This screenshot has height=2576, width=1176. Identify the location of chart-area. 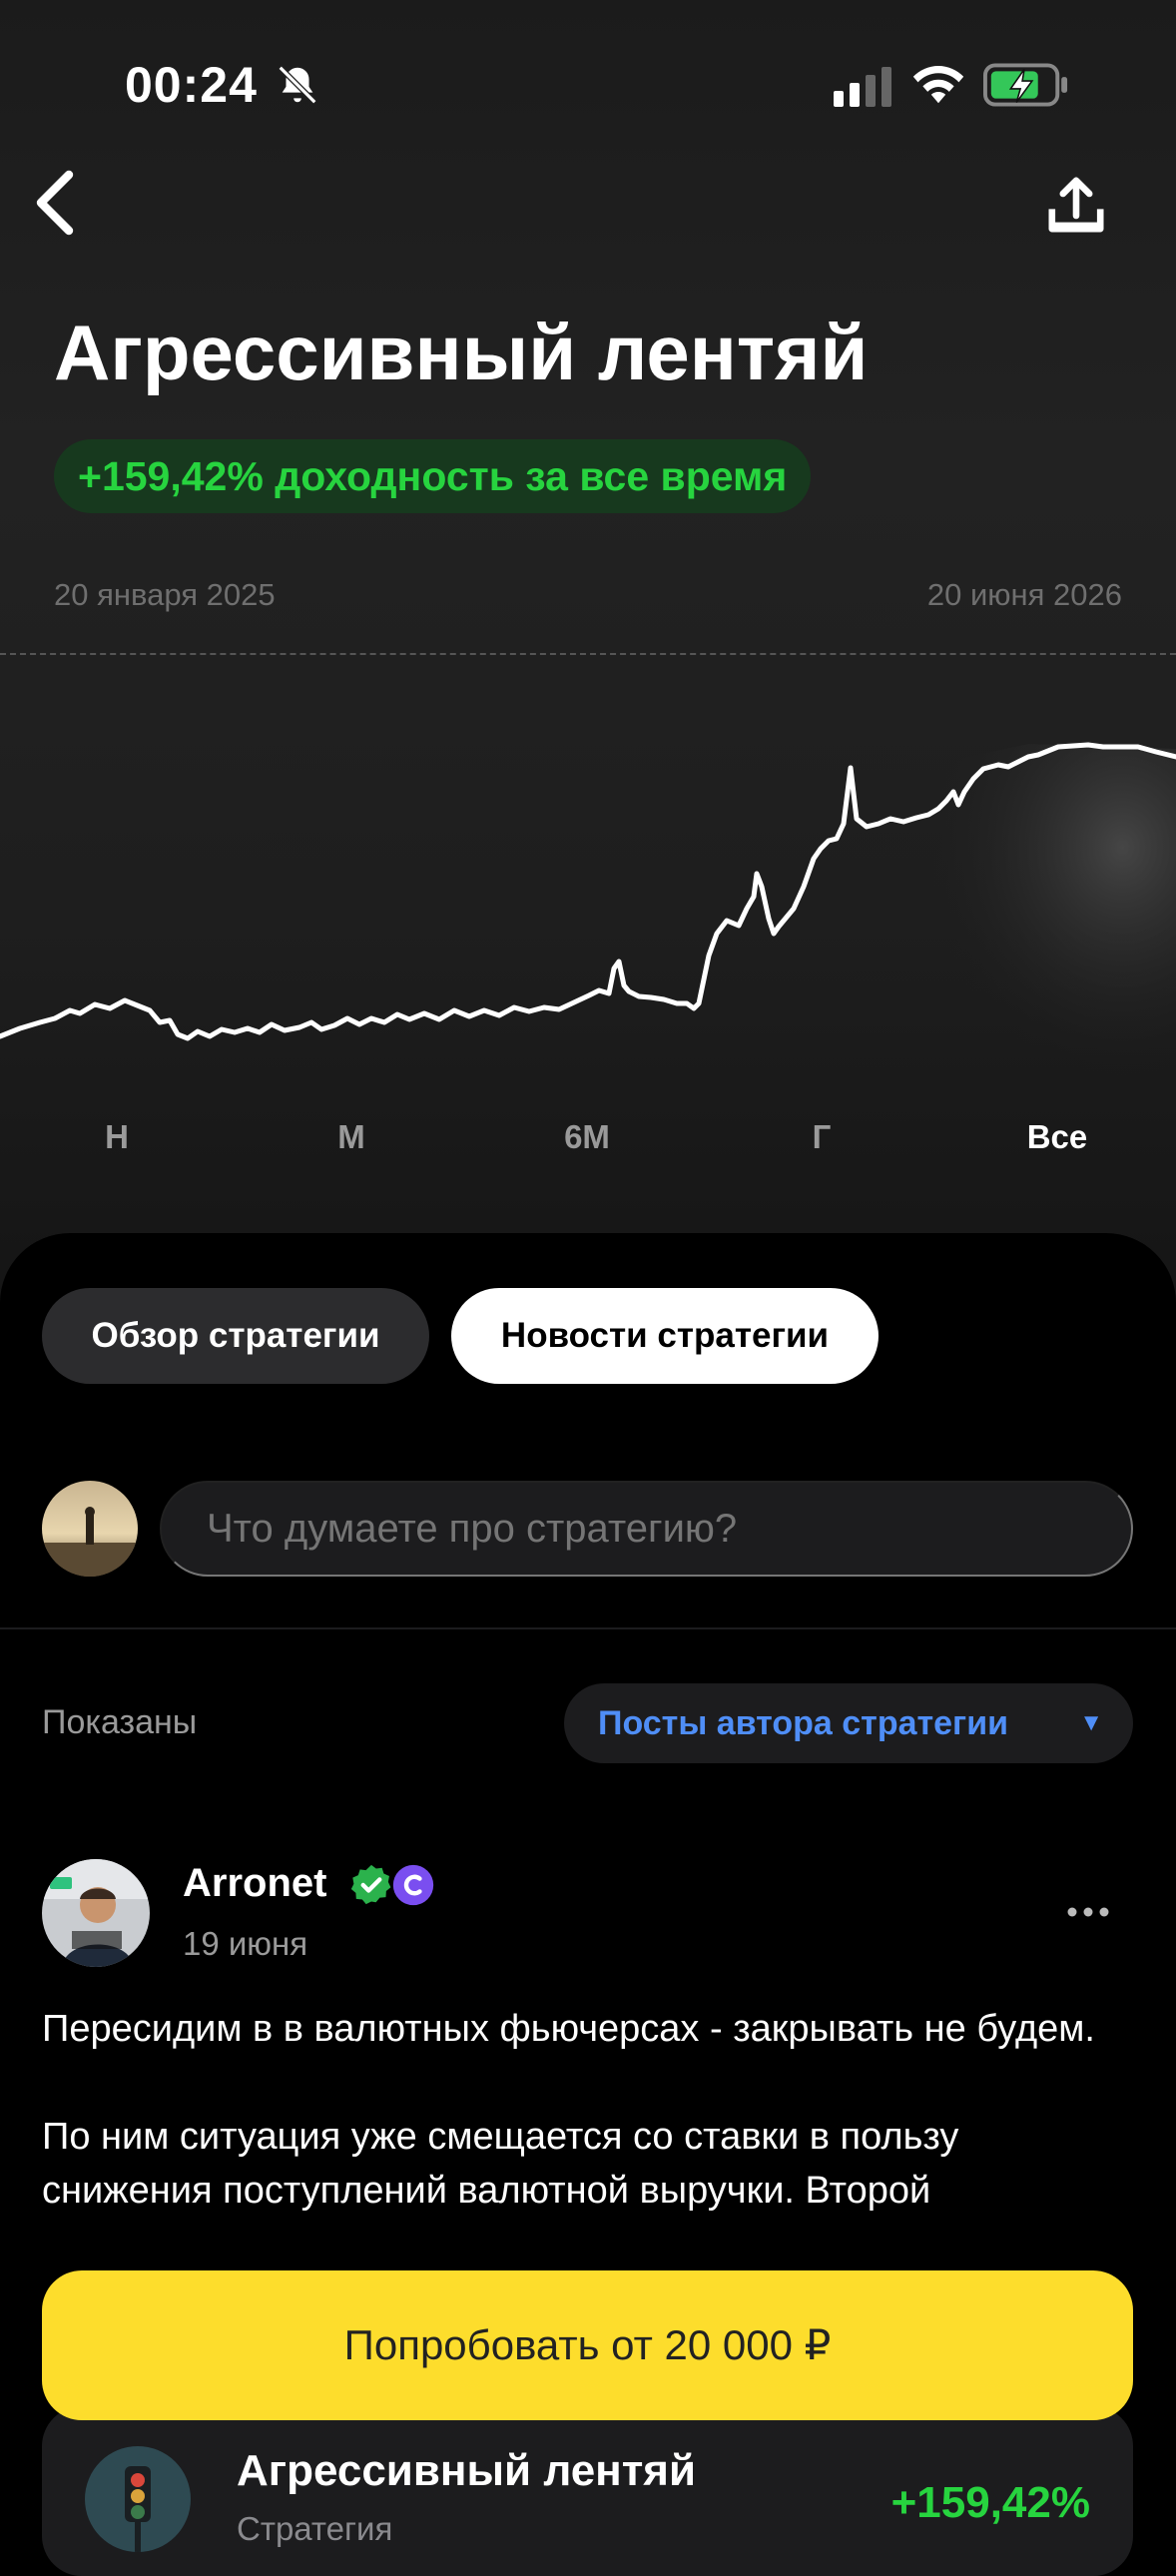
(998, 951).